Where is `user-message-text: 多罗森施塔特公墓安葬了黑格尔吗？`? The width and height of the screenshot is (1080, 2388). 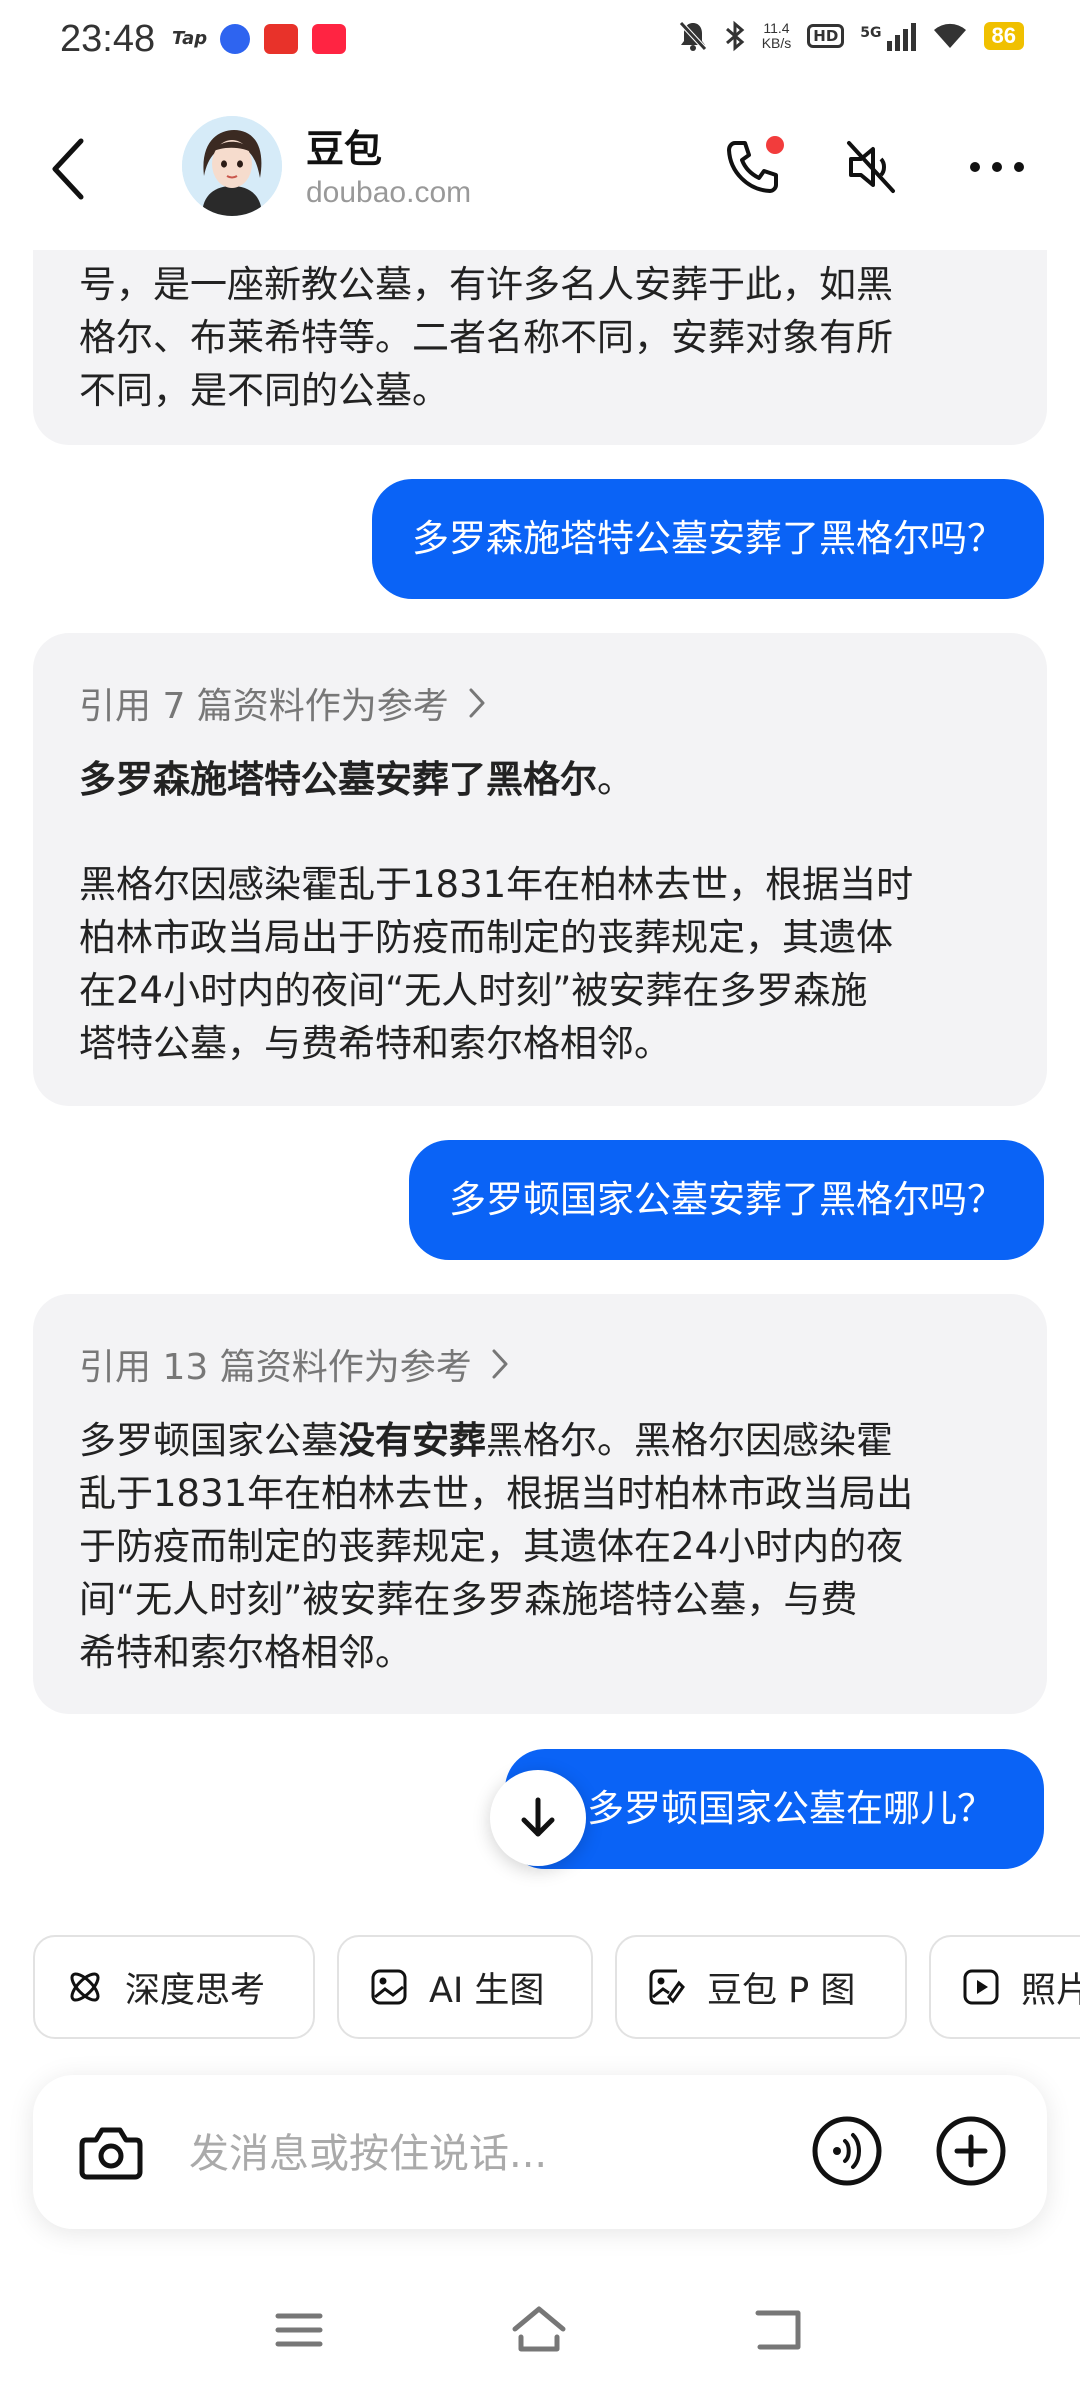
user-message-text: 多罗森施塔特公墓安葬了黑格尔吗？ is located at coordinates (708, 538).